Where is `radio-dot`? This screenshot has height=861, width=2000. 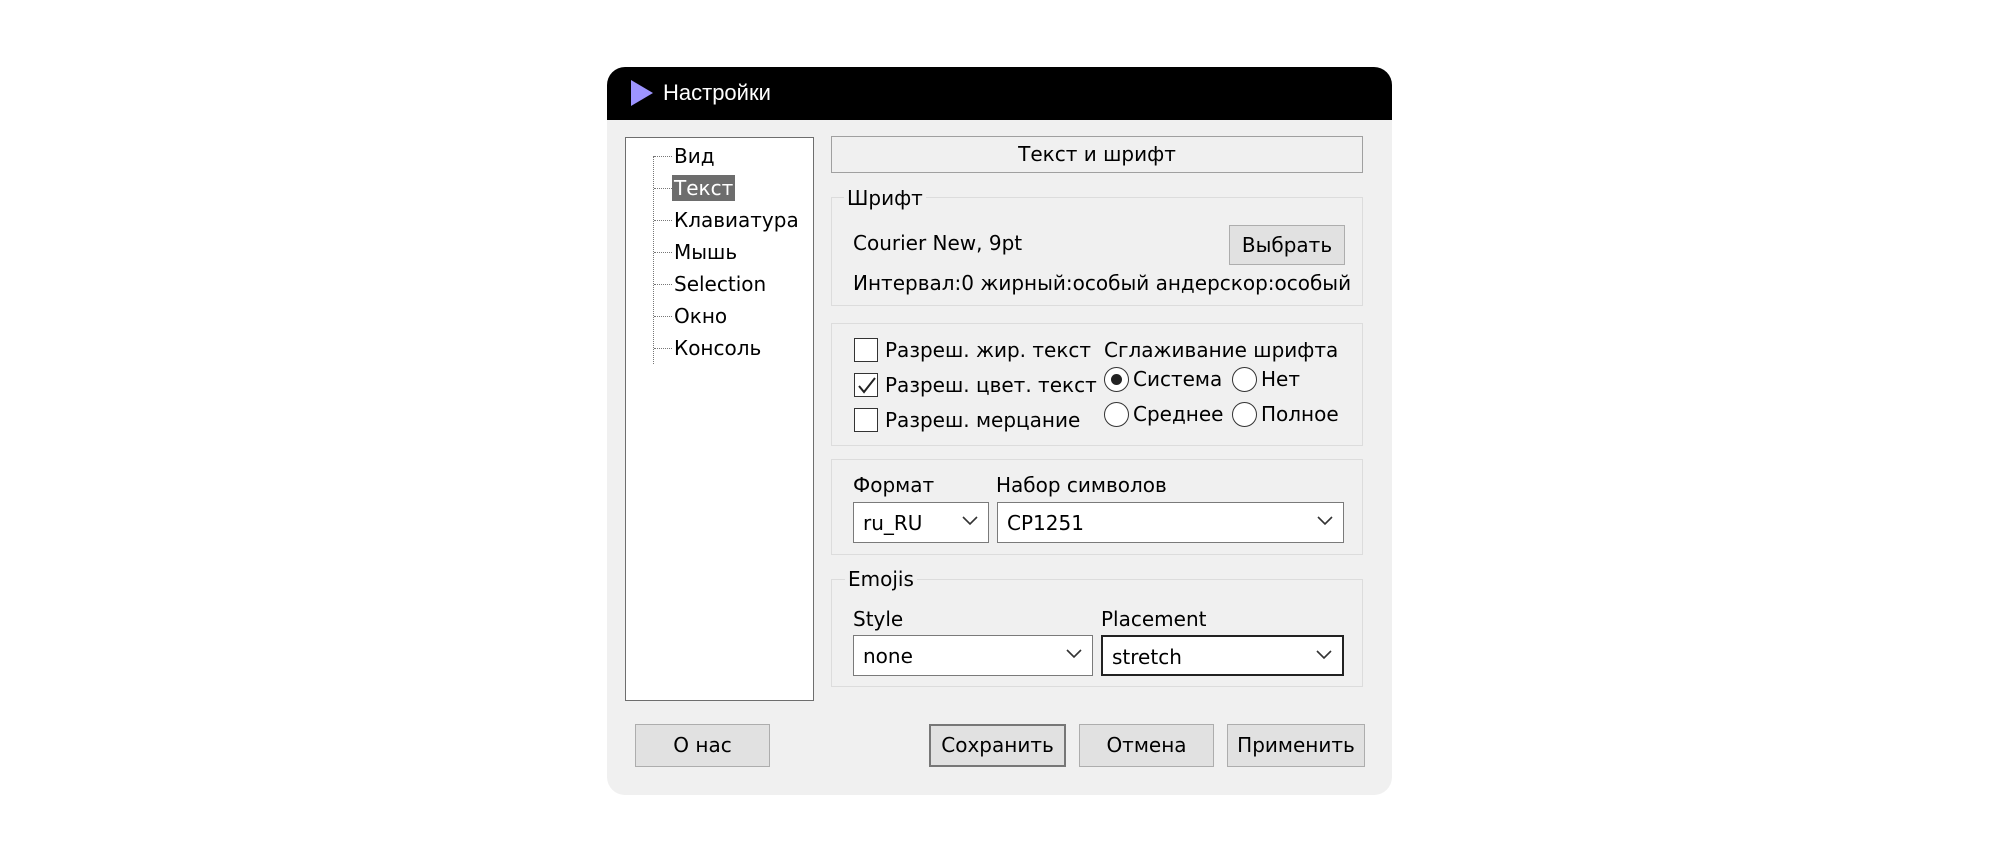 radio-dot is located at coordinates (1116, 379).